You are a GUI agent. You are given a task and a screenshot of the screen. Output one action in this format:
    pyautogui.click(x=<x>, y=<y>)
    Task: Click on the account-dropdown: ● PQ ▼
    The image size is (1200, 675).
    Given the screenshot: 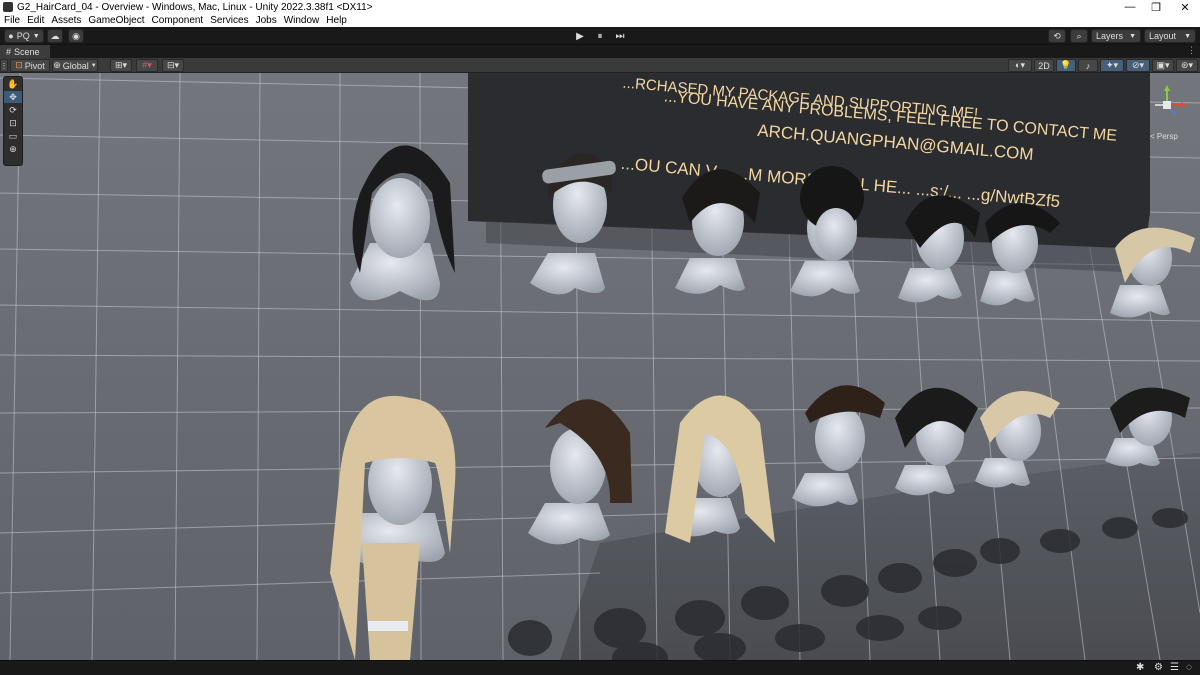 What is the action you would take?
    pyautogui.click(x=24, y=36)
    